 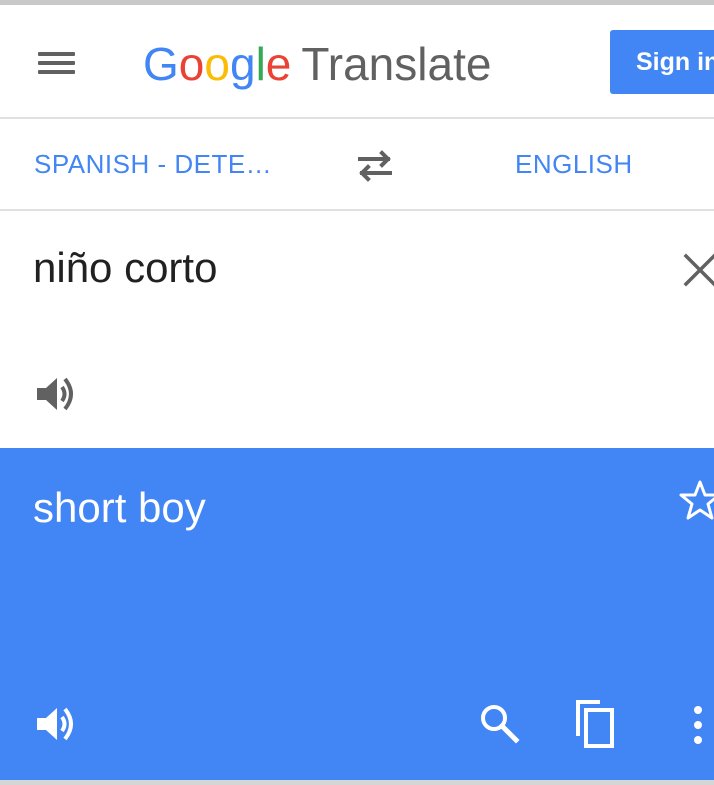 I want to click on more-vert-icon, so click(x=699, y=726).